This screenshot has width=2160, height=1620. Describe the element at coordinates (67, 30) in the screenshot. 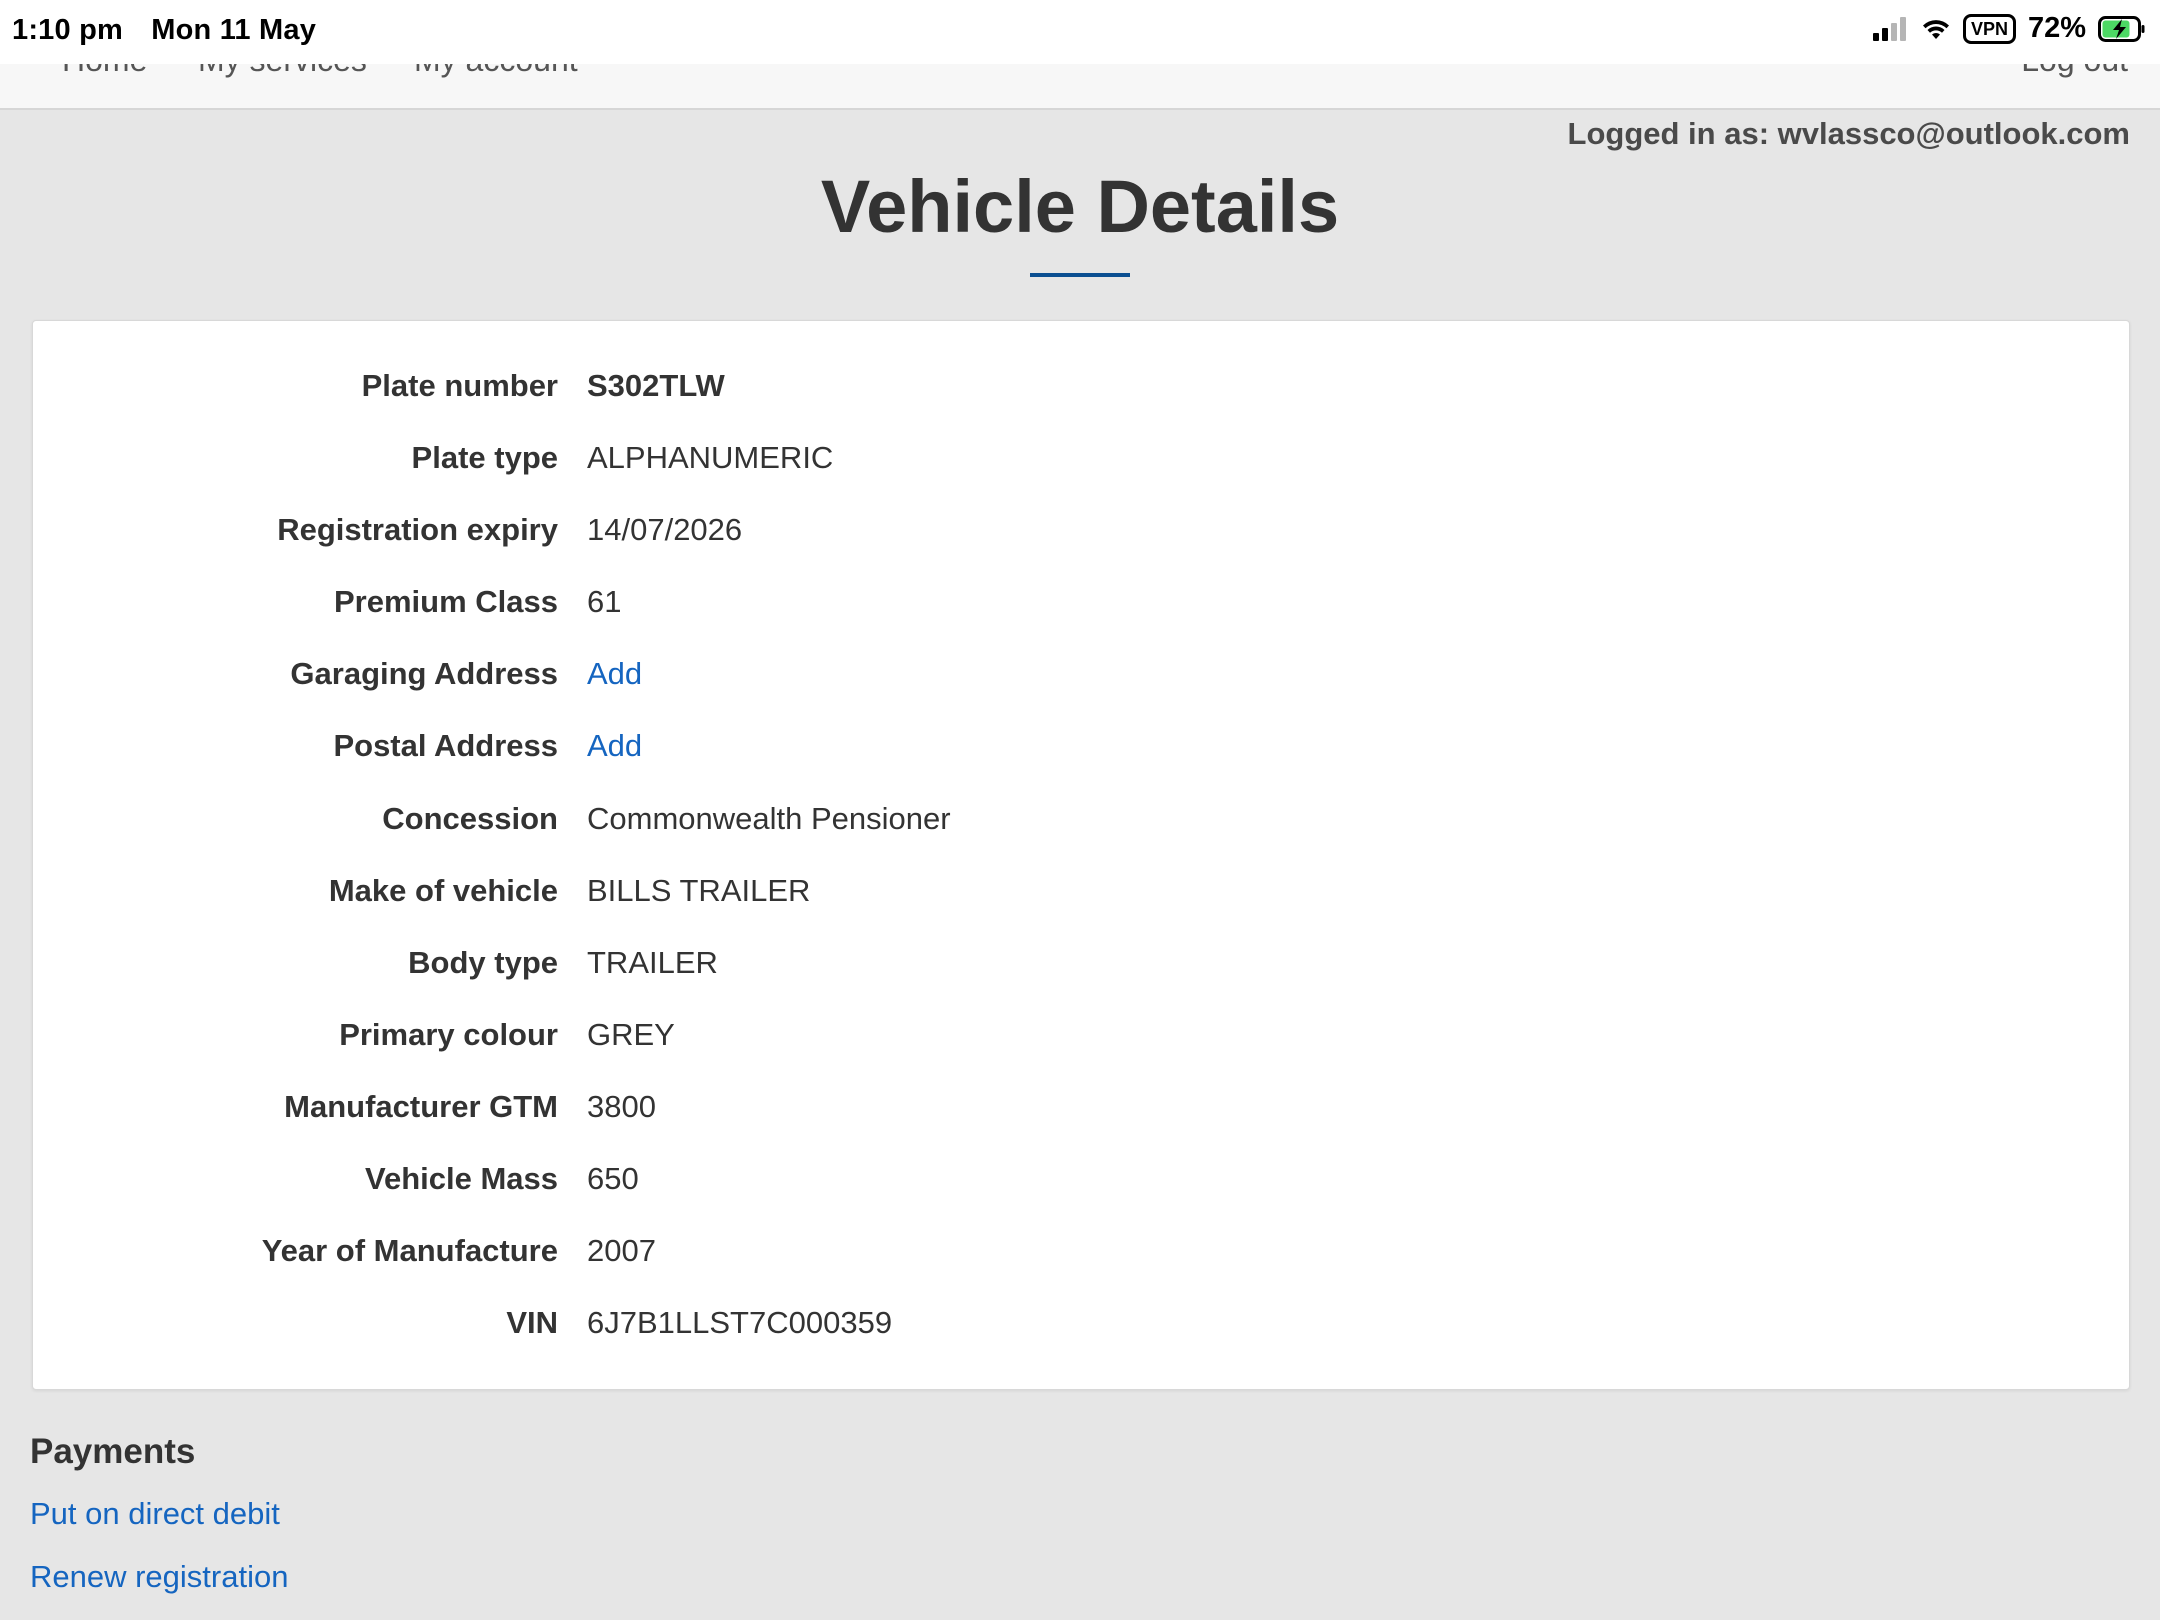

I see `status-time: 1:10 pm` at that location.